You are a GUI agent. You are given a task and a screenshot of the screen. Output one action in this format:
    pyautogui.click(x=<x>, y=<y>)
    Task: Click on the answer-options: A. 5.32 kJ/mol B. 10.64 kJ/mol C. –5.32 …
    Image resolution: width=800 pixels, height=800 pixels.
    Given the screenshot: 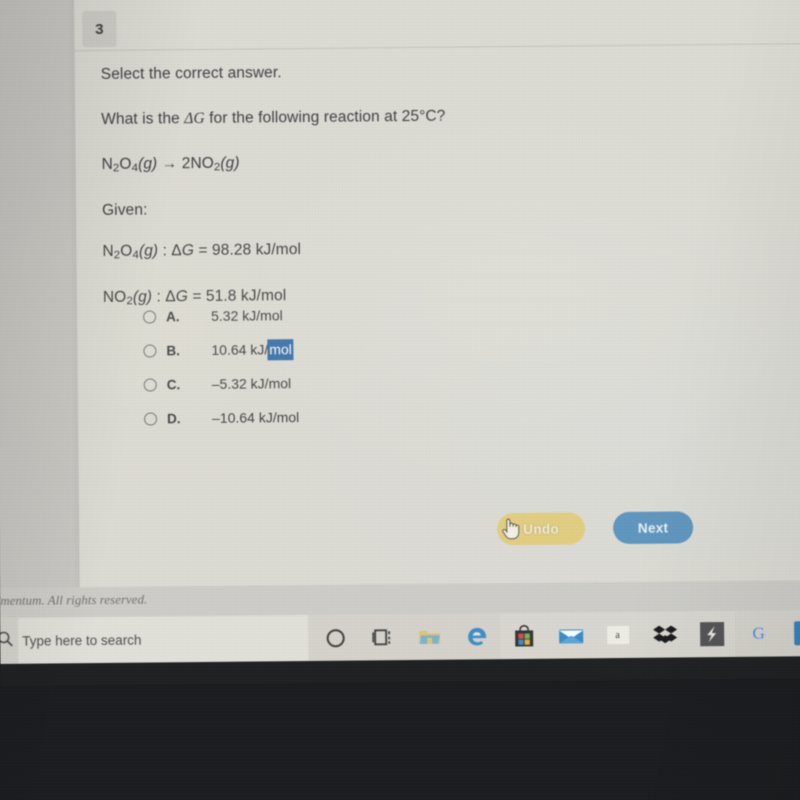 What is the action you would take?
    pyautogui.click(x=353, y=366)
    